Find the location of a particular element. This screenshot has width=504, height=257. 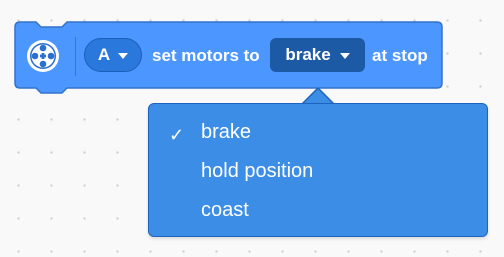

option-label: hold position is located at coordinates (257, 171).